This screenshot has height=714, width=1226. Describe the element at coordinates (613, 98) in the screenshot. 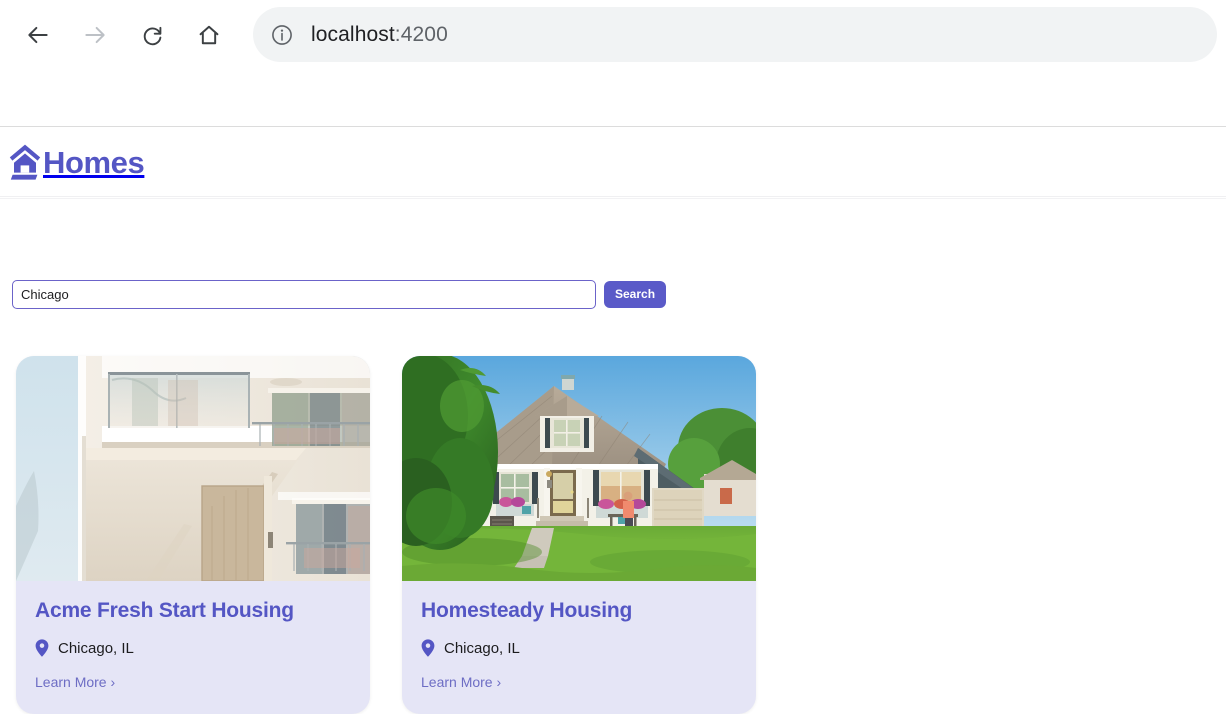

I see `chrome-bookmark-strip` at that location.